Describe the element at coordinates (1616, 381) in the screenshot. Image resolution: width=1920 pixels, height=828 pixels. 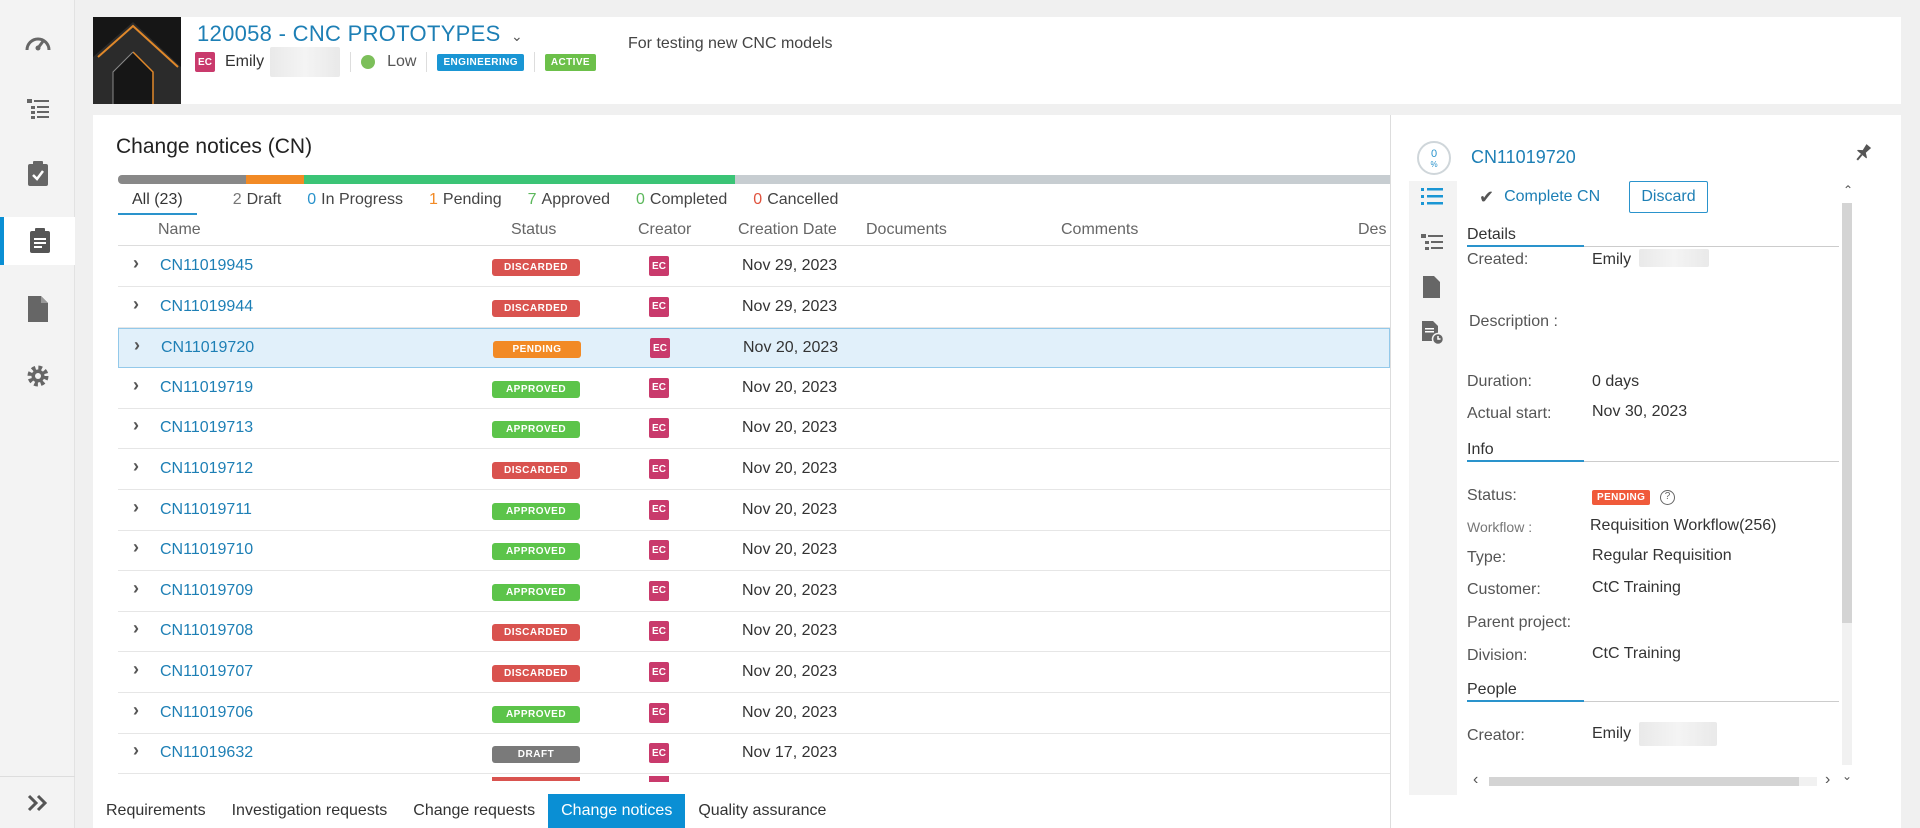
I see `duration-value: 0 days` at that location.